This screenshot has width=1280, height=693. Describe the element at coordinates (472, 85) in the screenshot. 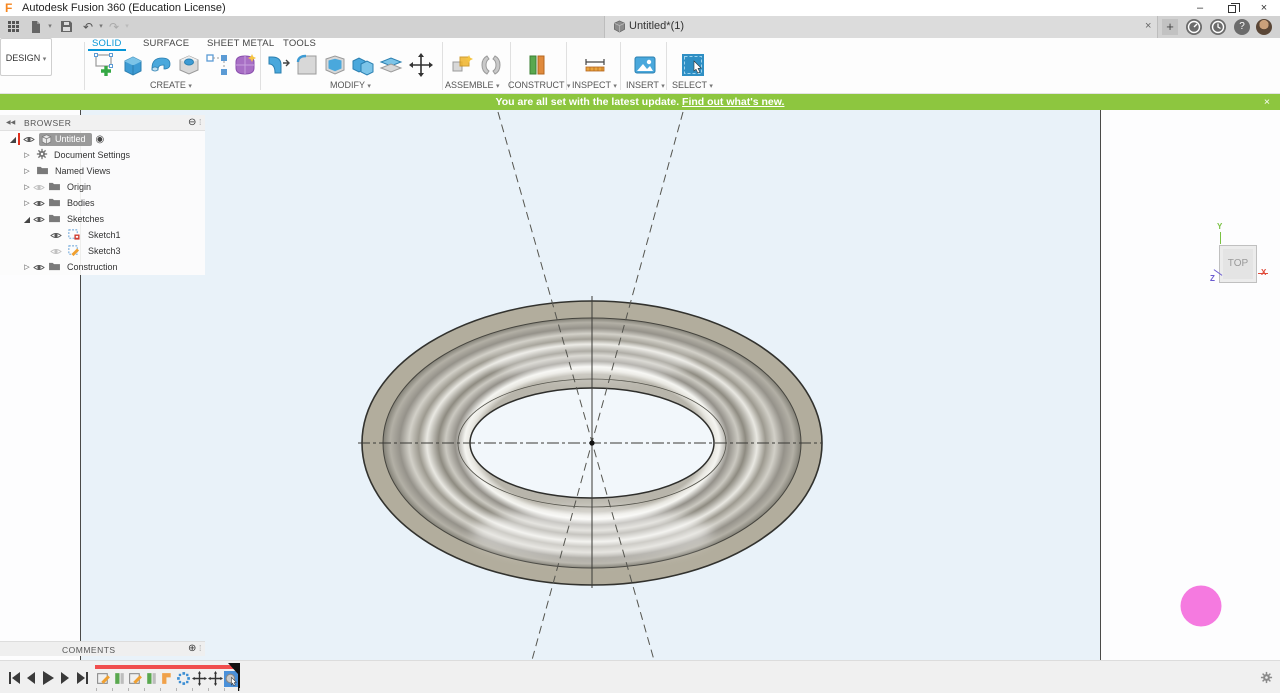

I see `group-assemble: ASSEMBLE ▾` at that location.